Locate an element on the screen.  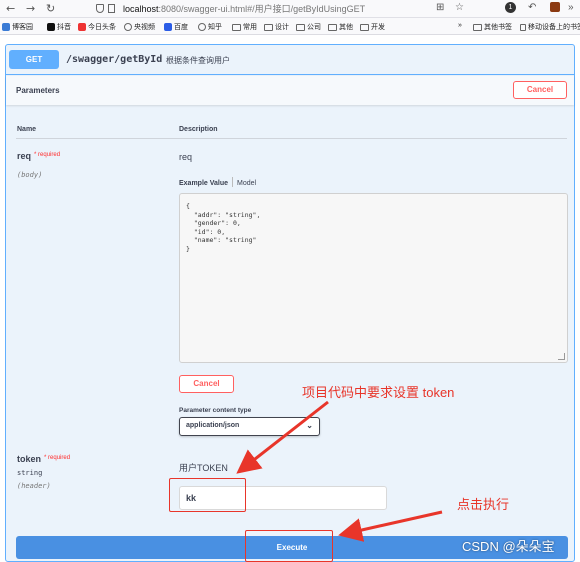
tab-model: Model is located at coordinates (246, 183).